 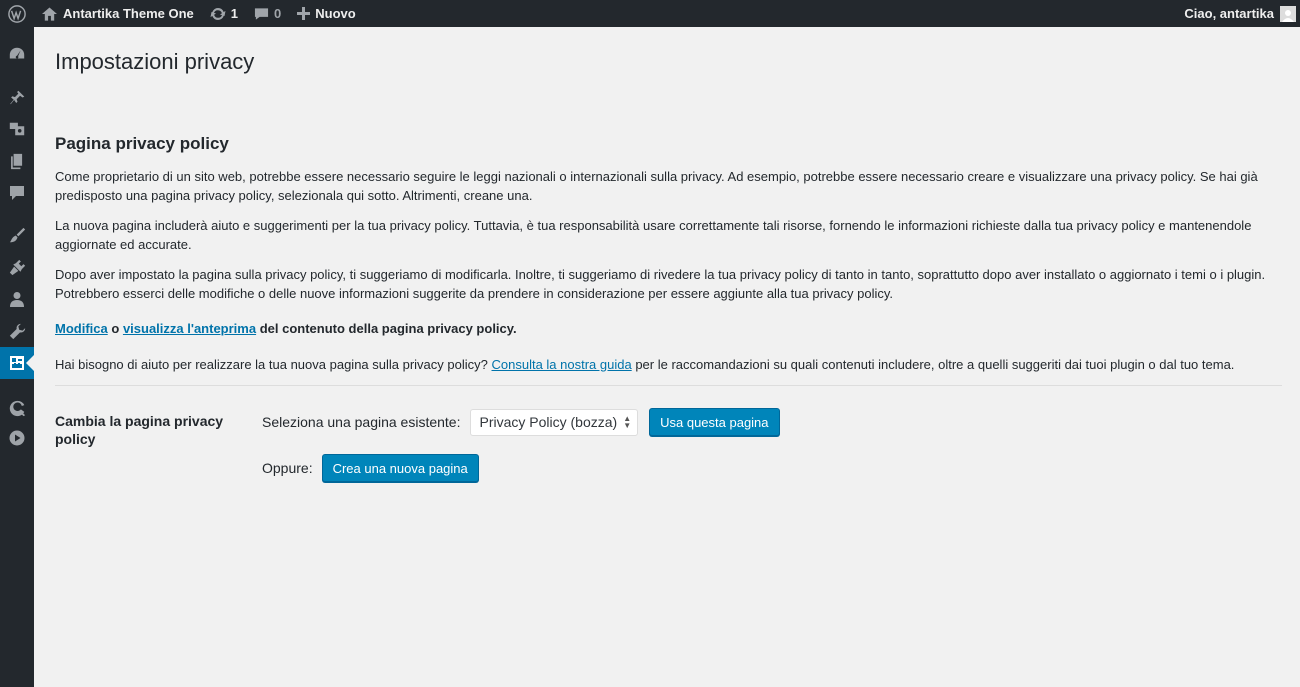 I want to click on media-icon, so click(x=17, y=129).